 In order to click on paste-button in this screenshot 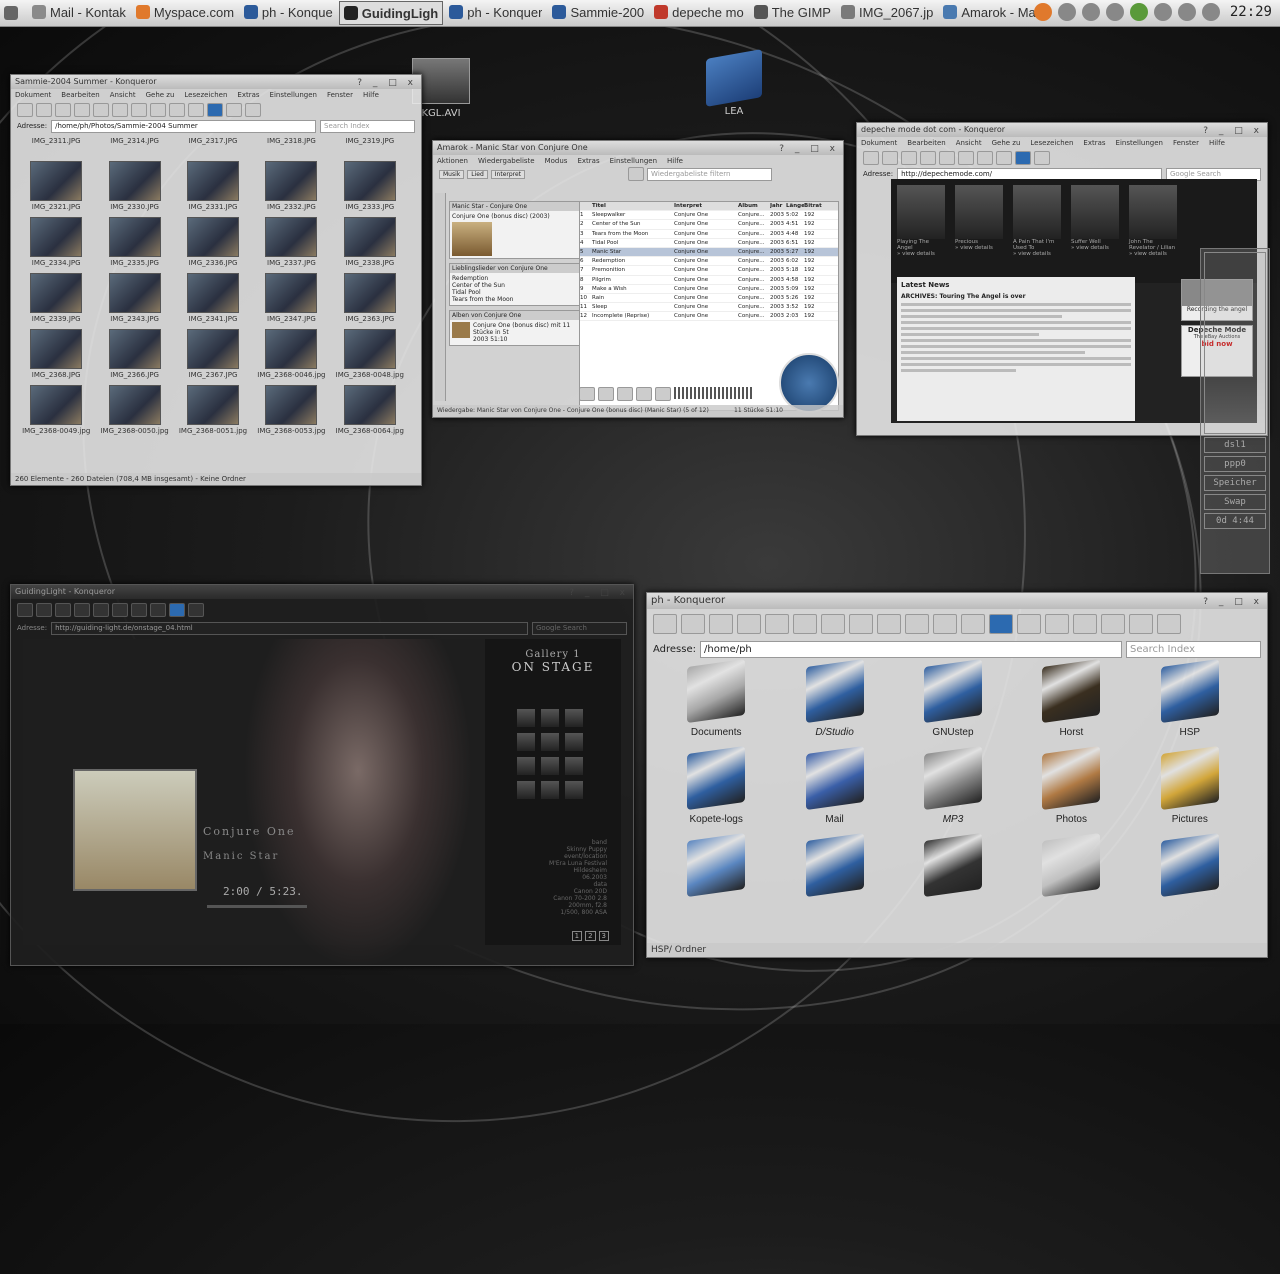, I will do `click(158, 110)`.